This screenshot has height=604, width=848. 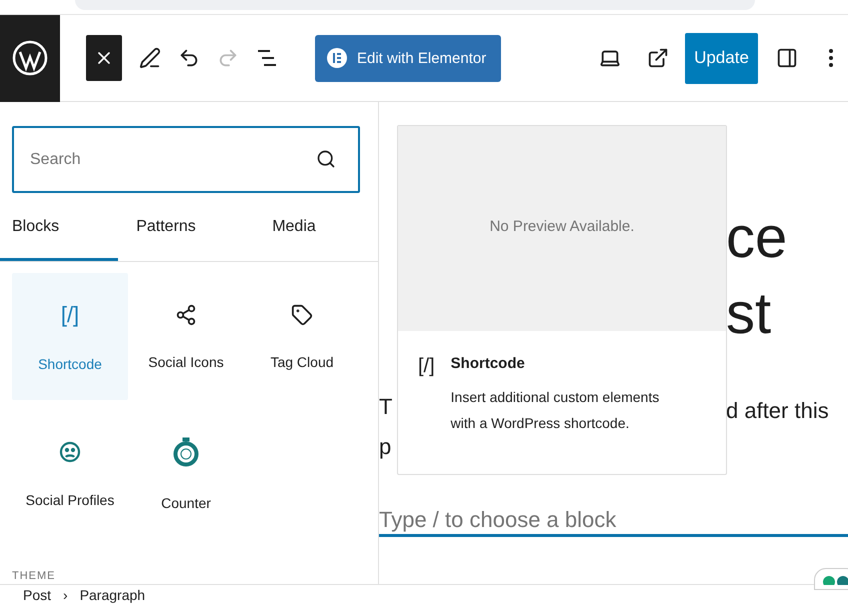 What do you see at coordinates (294, 228) in the screenshot?
I see `inserter-tab: Media` at bounding box center [294, 228].